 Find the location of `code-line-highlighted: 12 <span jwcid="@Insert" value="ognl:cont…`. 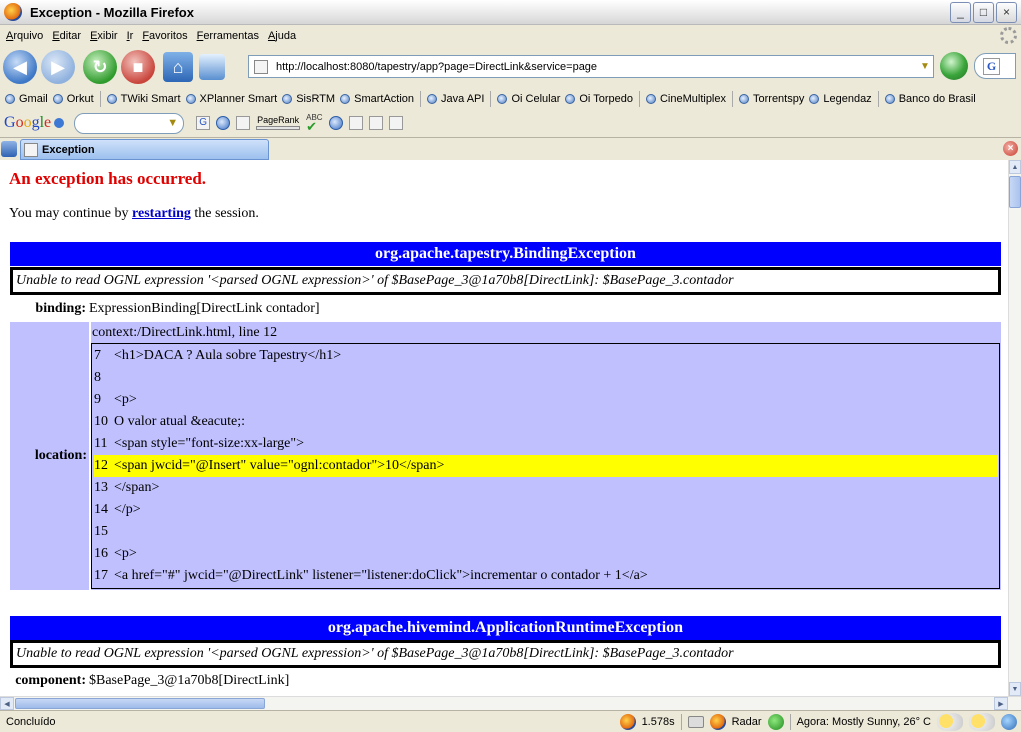

code-line-highlighted: 12 <span jwcid="@Insert" value="ognl:cont… is located at coordinates (546, 466).